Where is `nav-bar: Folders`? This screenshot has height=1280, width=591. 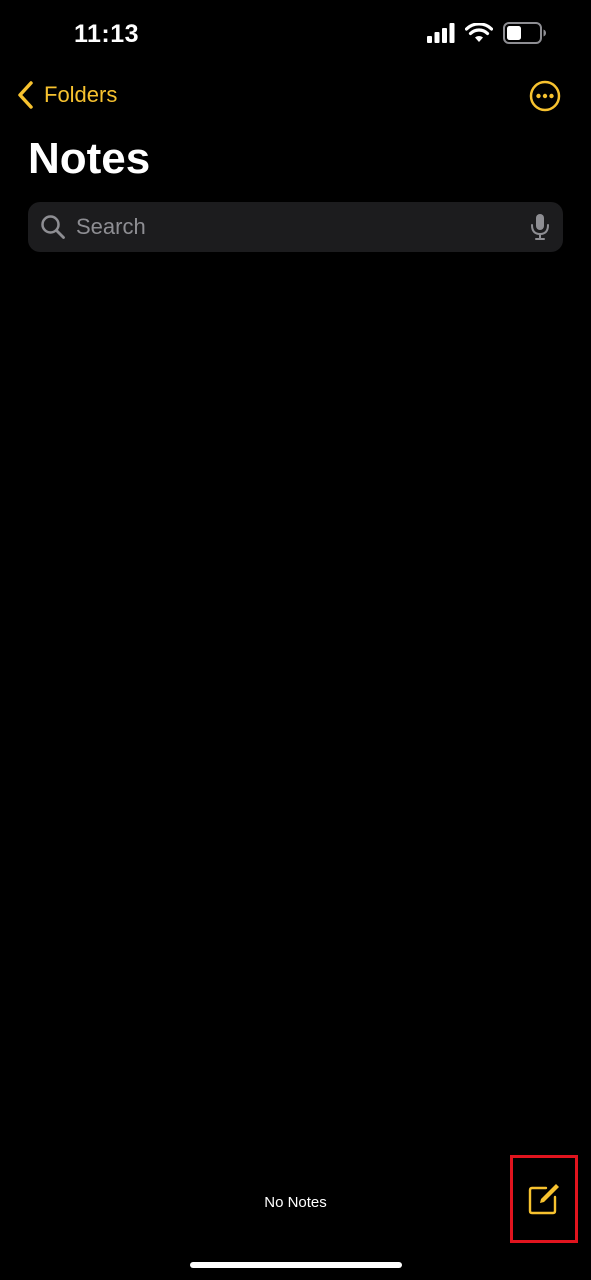
nav-bar: Folders is located at coordinates (295, 98).